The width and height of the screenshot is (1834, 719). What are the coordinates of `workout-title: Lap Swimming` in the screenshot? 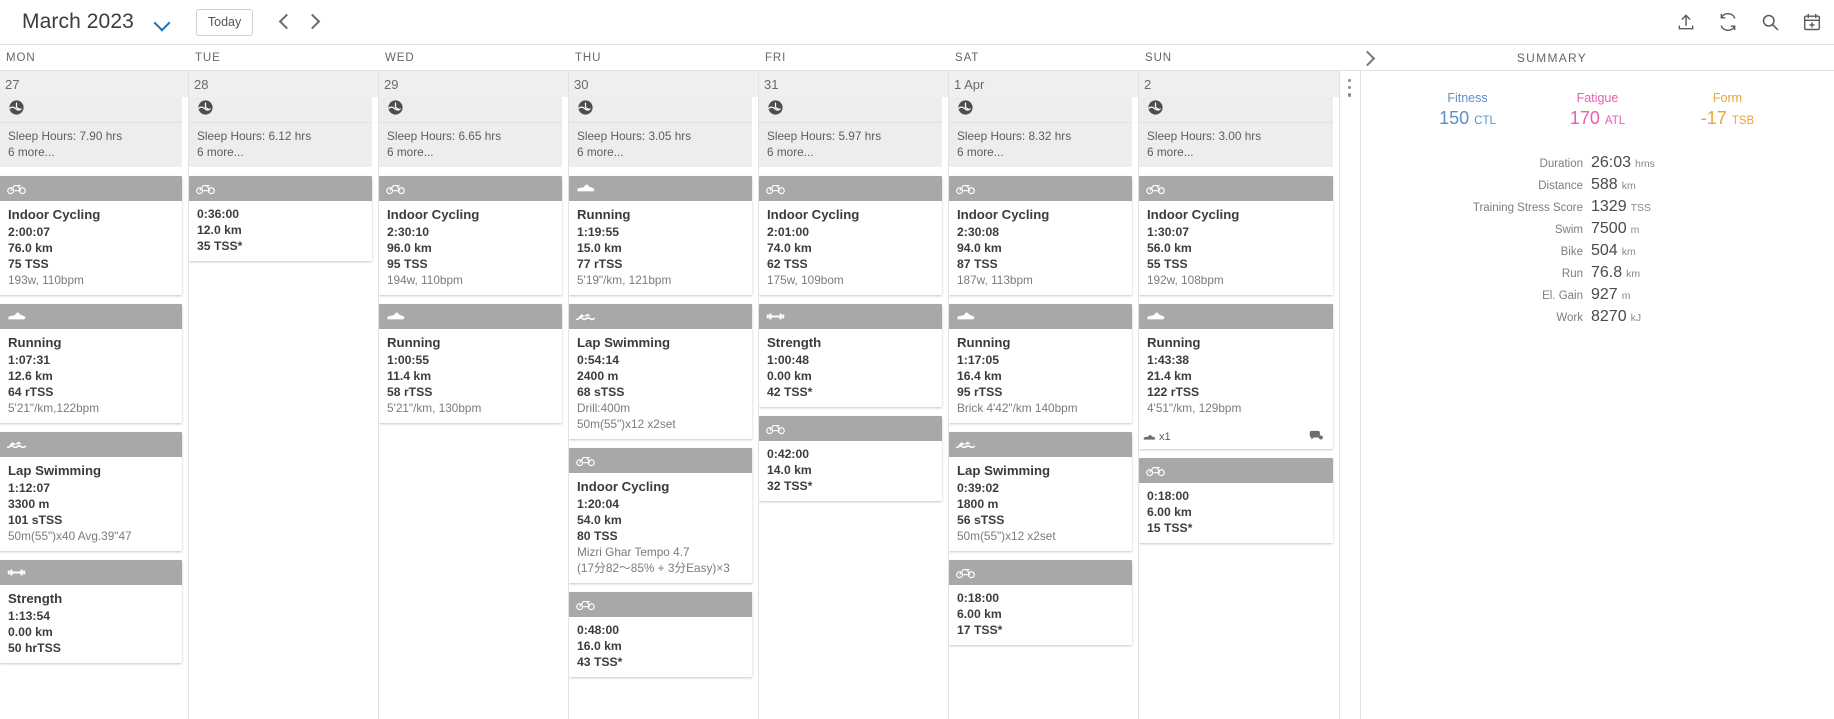 It's located at (1004, 470).